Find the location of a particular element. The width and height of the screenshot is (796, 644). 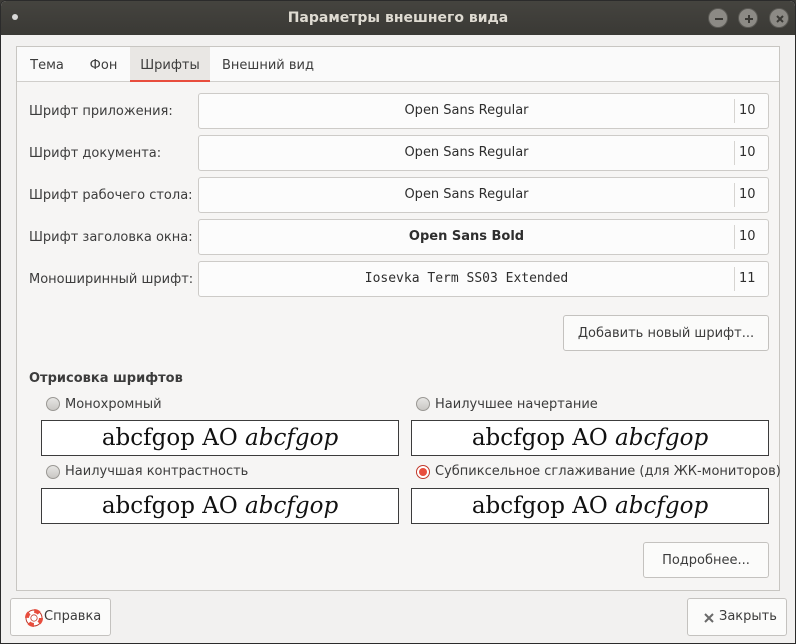

maximize-icon is located at coordinates (749, 19).